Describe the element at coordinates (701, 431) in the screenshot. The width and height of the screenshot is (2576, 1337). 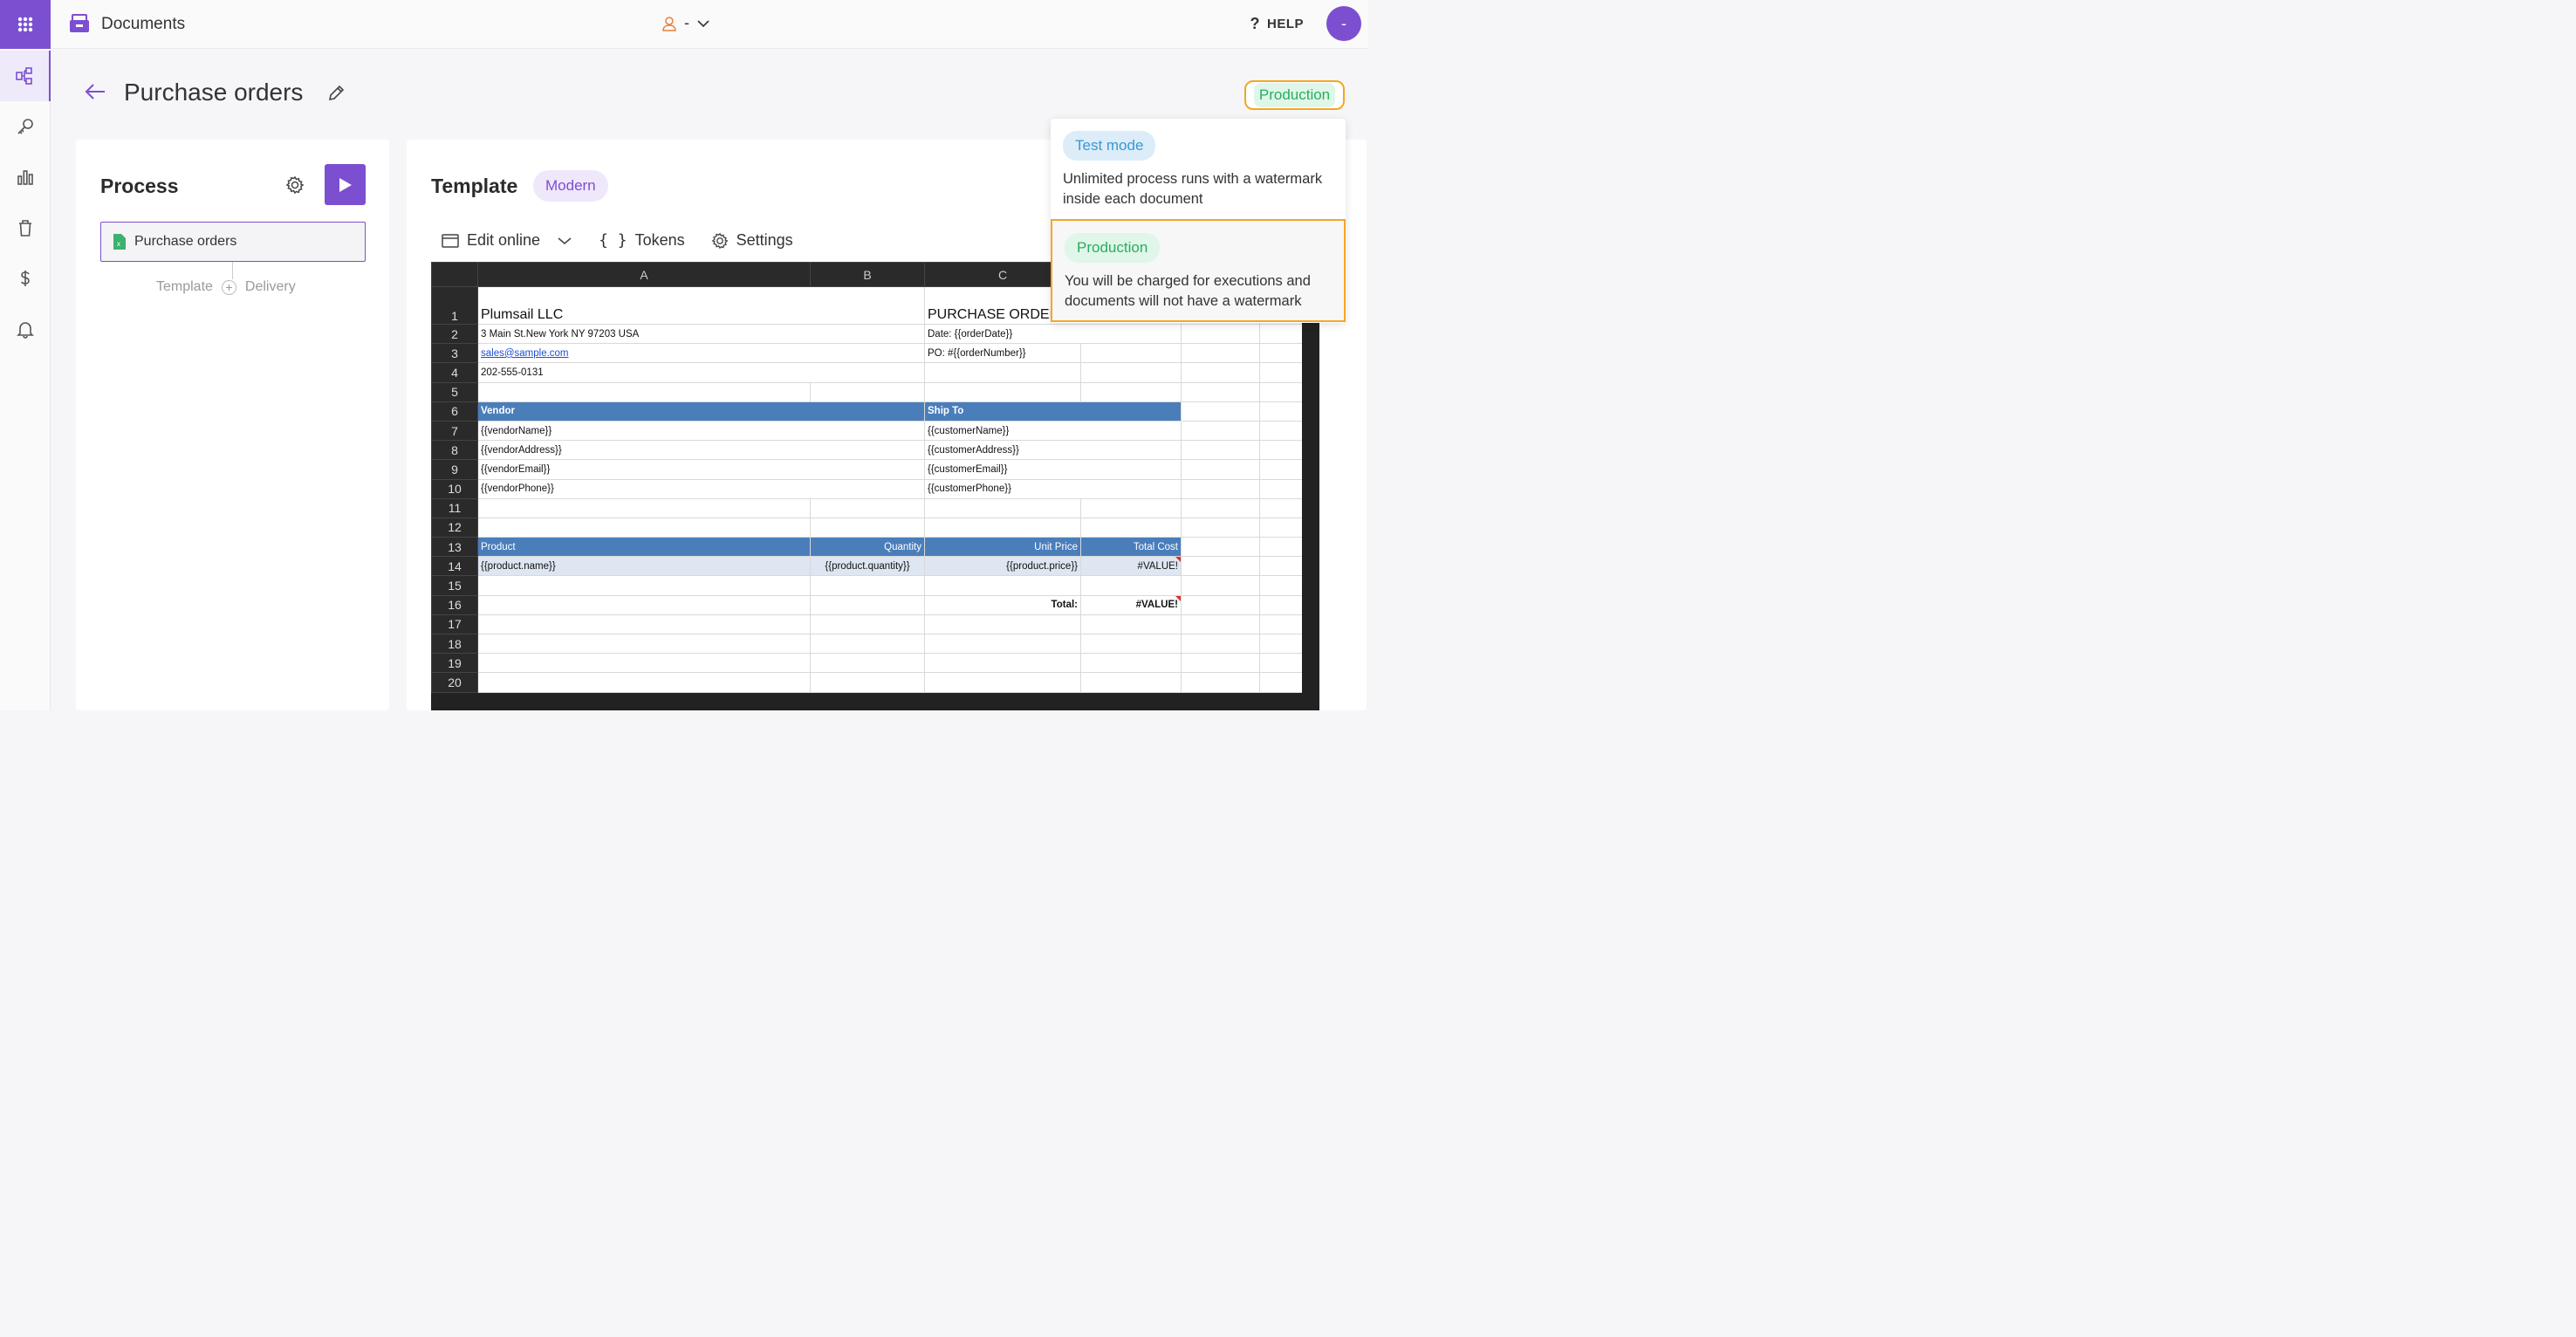
I see `vendor-name-cell: {{vendorName}}` at that location.